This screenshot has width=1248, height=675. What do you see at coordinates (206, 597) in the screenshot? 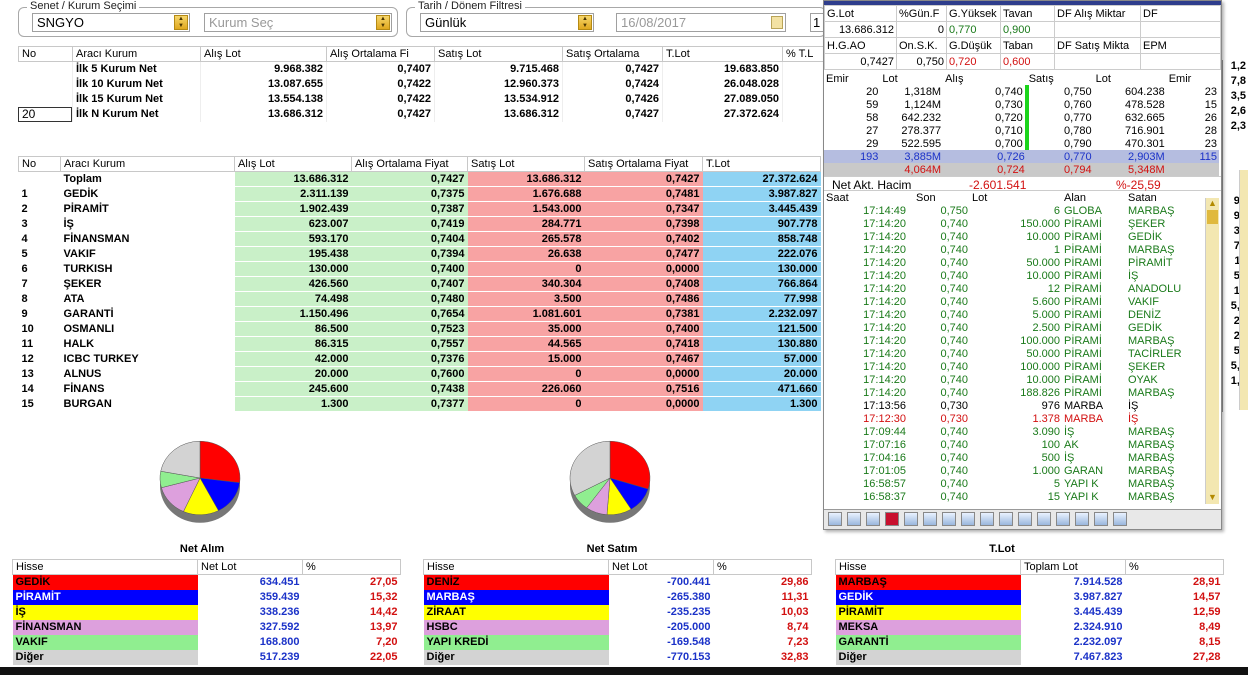
I see `list-item: PİRAMİT 359.439 15,32` at bounding box center [206, 597].